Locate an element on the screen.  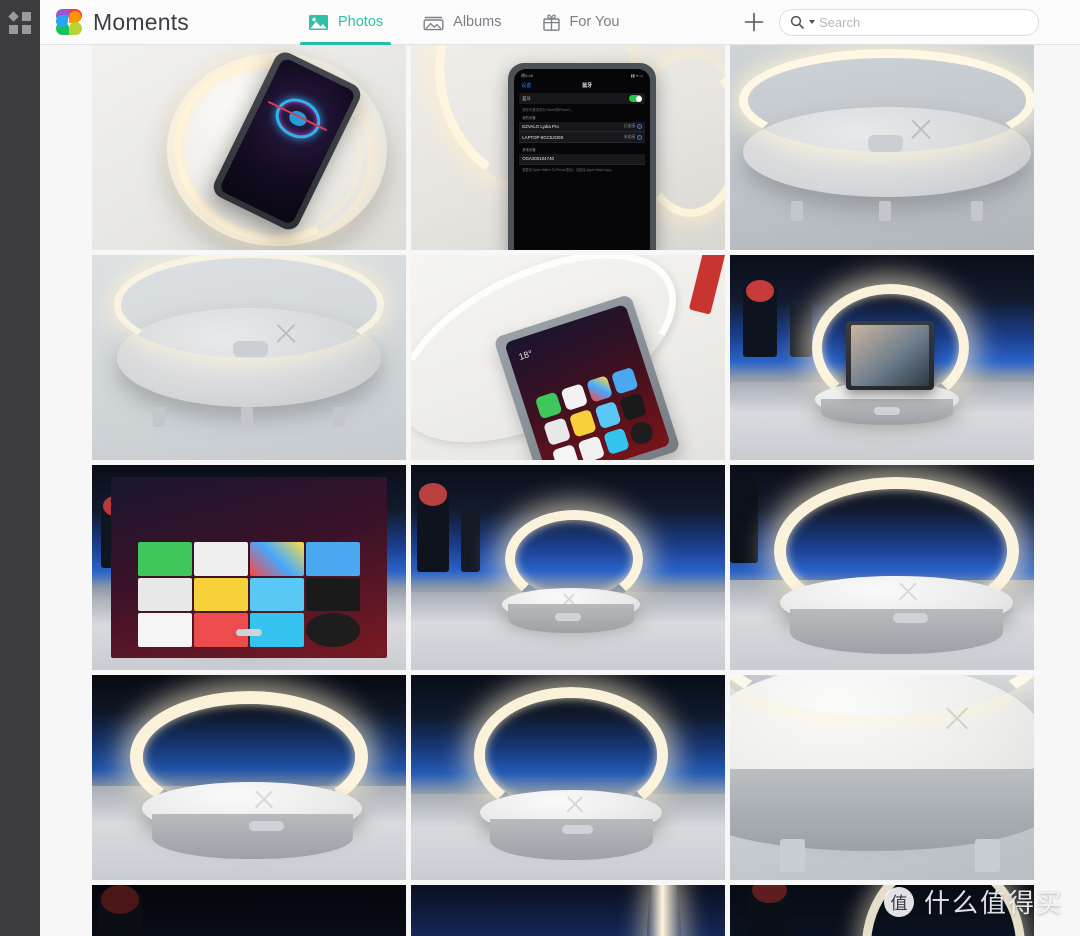
left-rail is located at coordinates (20, 468).